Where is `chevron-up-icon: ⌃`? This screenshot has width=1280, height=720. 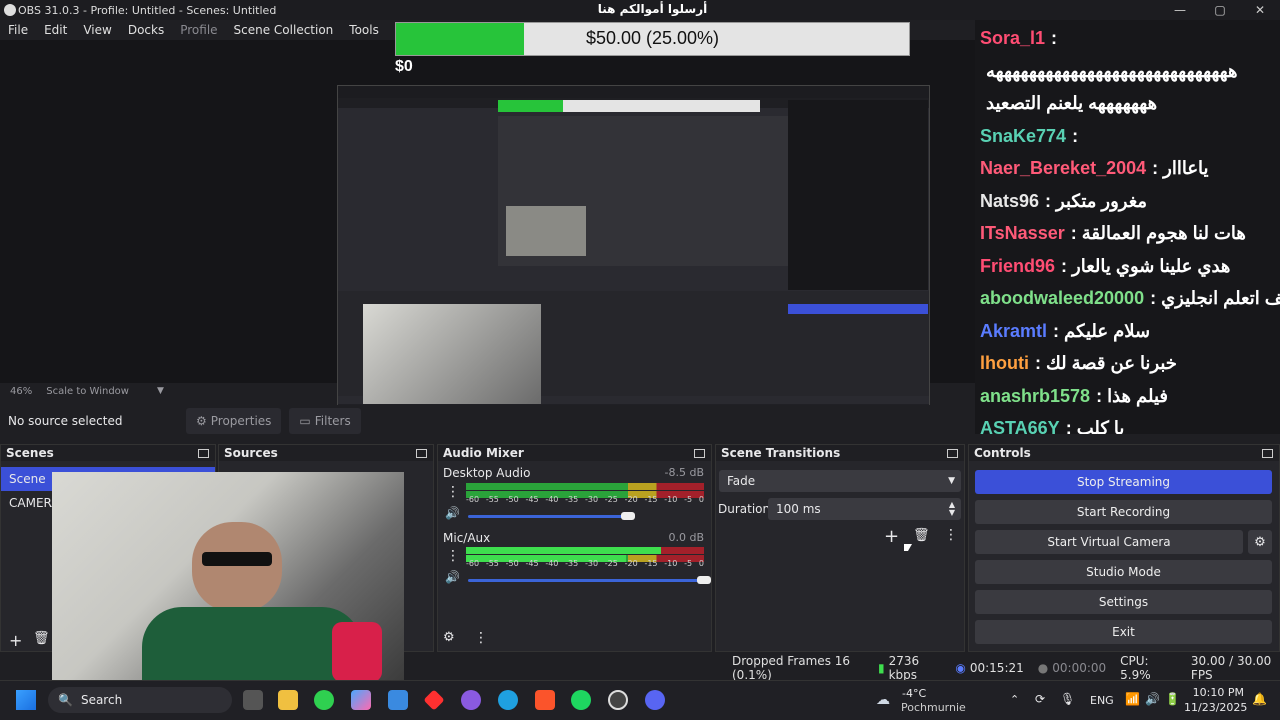 chevron-up-icon: ⌃ is located at coordinates (1014, 699).